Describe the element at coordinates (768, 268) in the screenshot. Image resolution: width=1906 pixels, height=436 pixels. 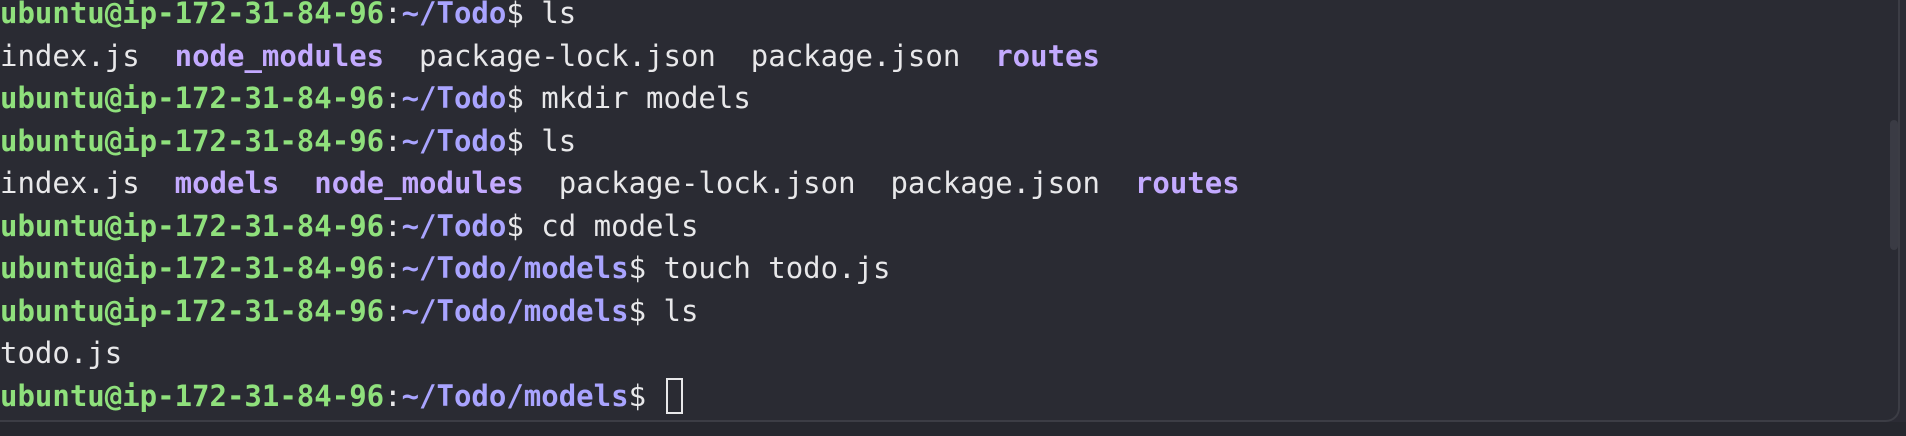
I see `command-text: touch todo.js` at that location.